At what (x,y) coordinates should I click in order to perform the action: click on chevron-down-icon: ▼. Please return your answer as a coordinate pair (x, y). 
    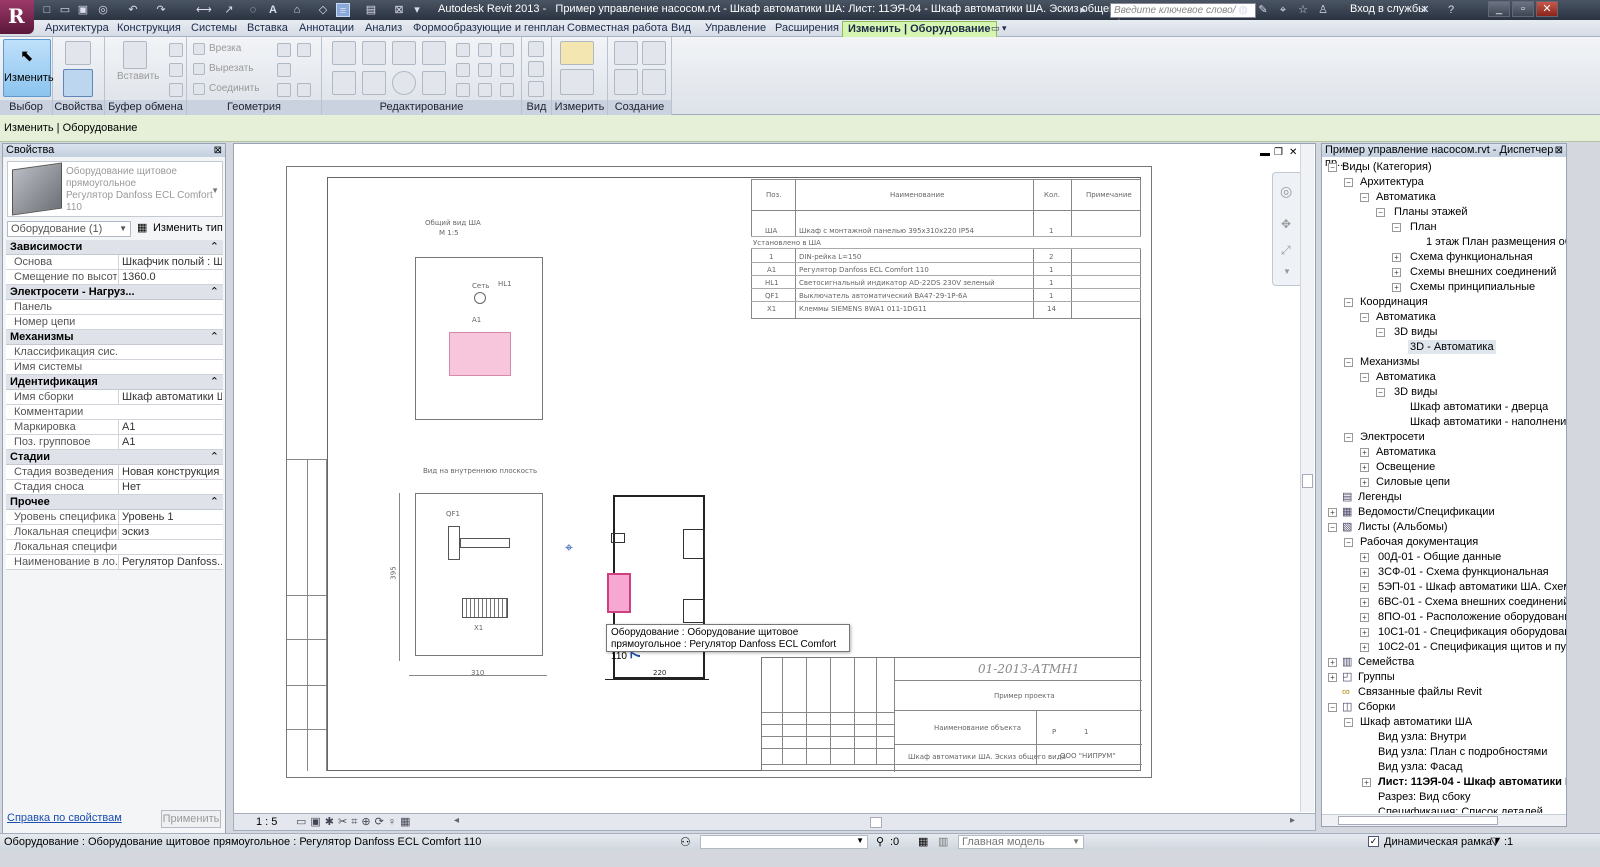
    Looking at the image, I should click on (1287, 271).